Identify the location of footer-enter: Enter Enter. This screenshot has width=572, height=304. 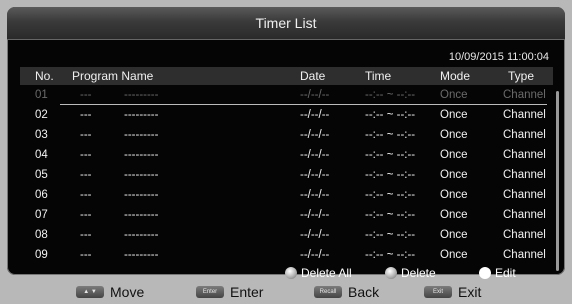
(229, 292).